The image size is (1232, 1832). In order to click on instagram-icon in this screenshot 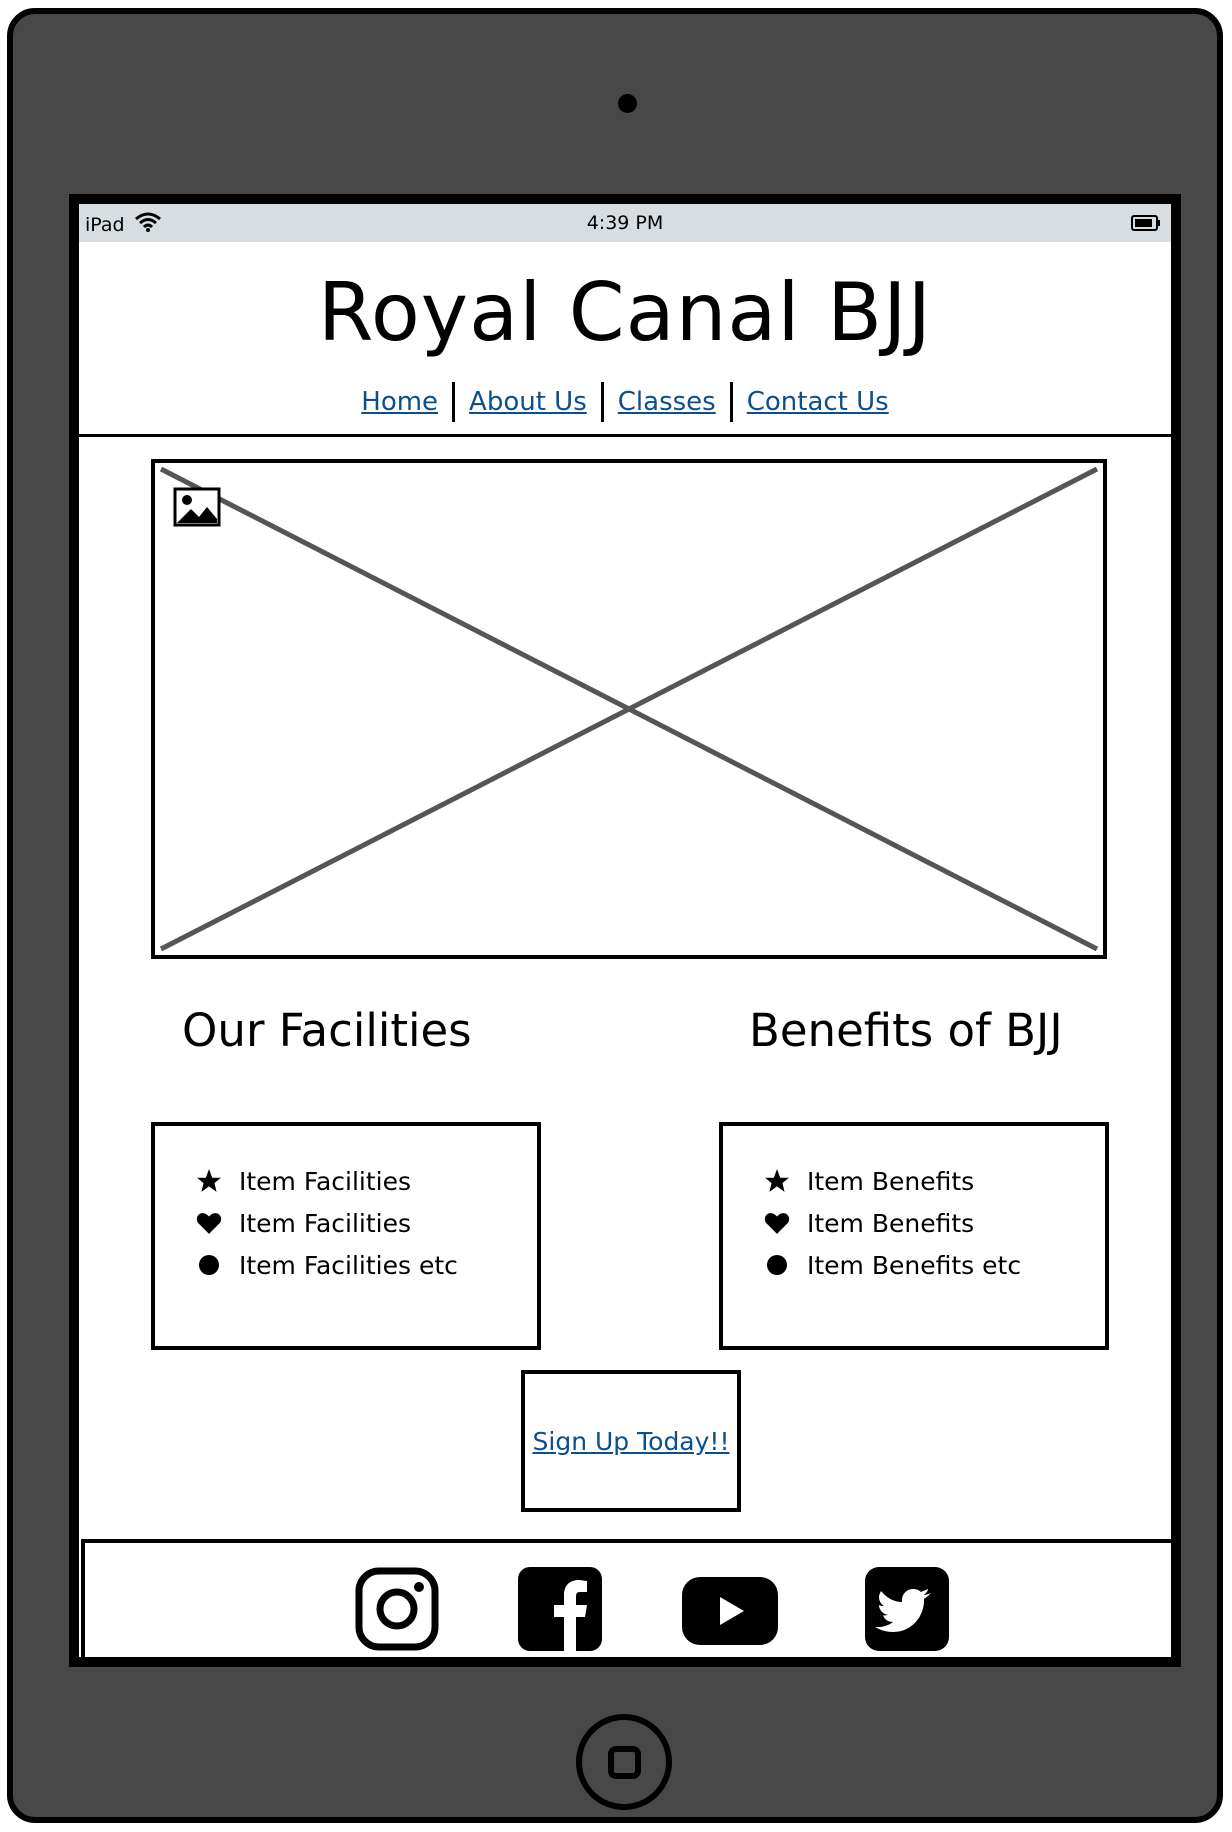, I will do `click(397, 1611)`.